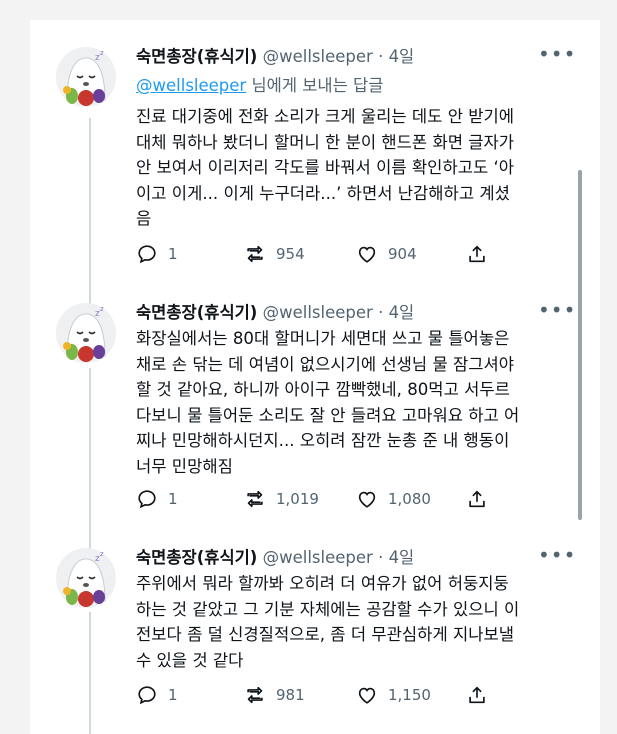 The width and height of the screenshot is (617, 734). Describe the element at coordinates (346, 500) in the screenshot. I see `tweet-actions: 1 1,019 1,080` at that location.